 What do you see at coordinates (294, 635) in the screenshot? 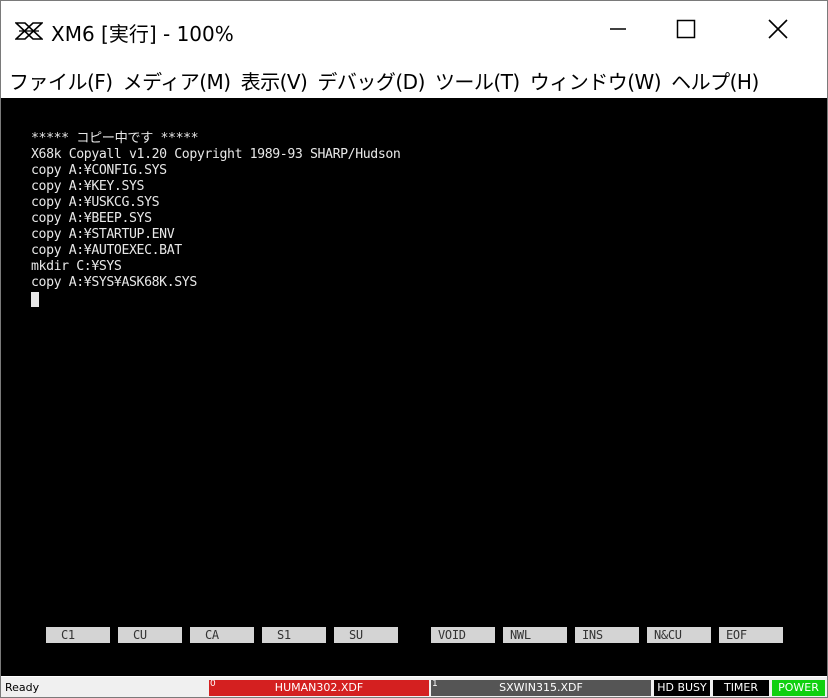
I see `fkey-s1: S1` at bounding box center [294, 635].